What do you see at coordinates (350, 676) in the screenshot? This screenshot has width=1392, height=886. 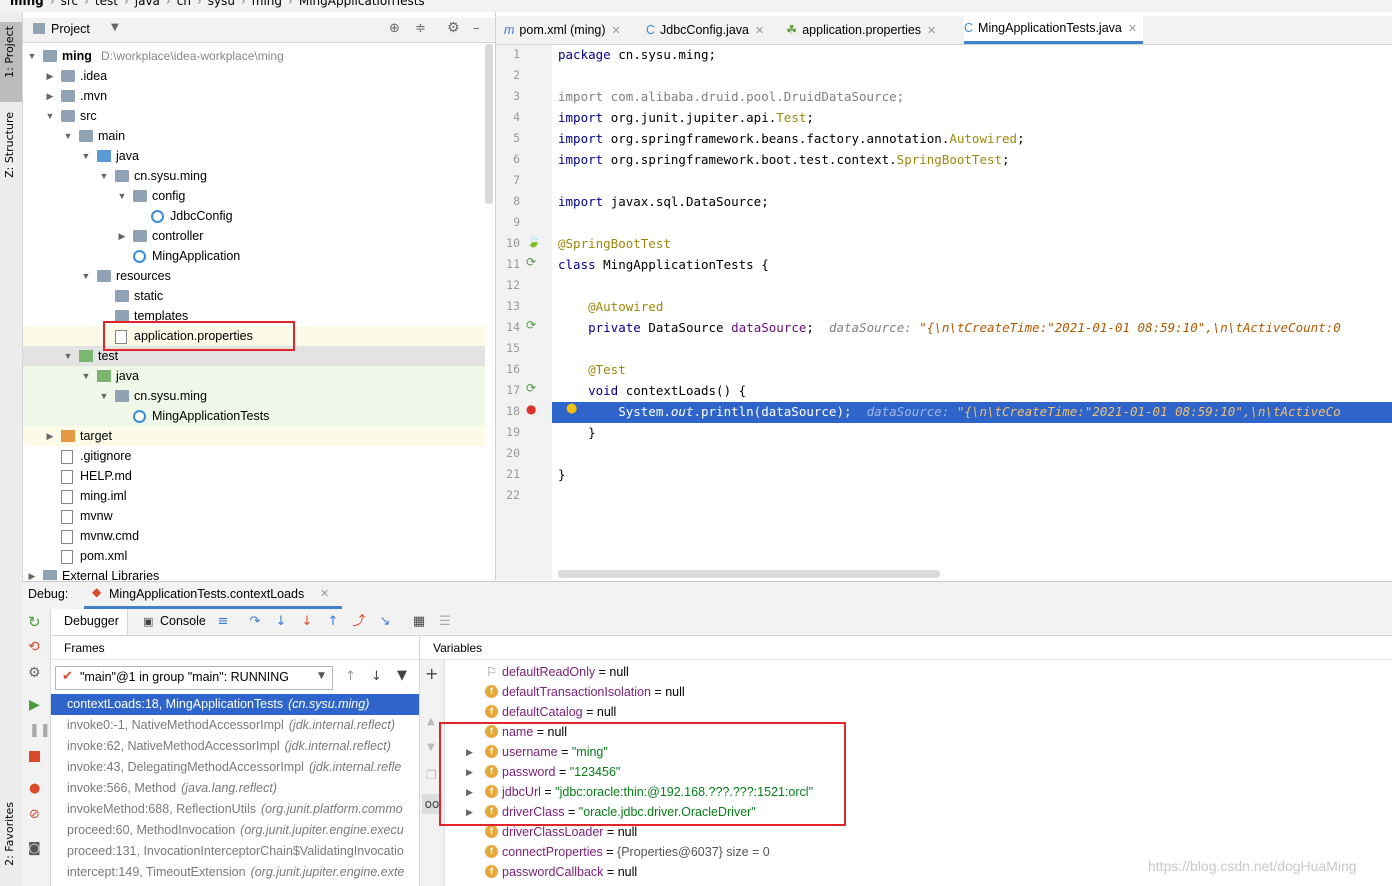 I see `arrow-up-icon: ↑` at bounding box center [350, 676].